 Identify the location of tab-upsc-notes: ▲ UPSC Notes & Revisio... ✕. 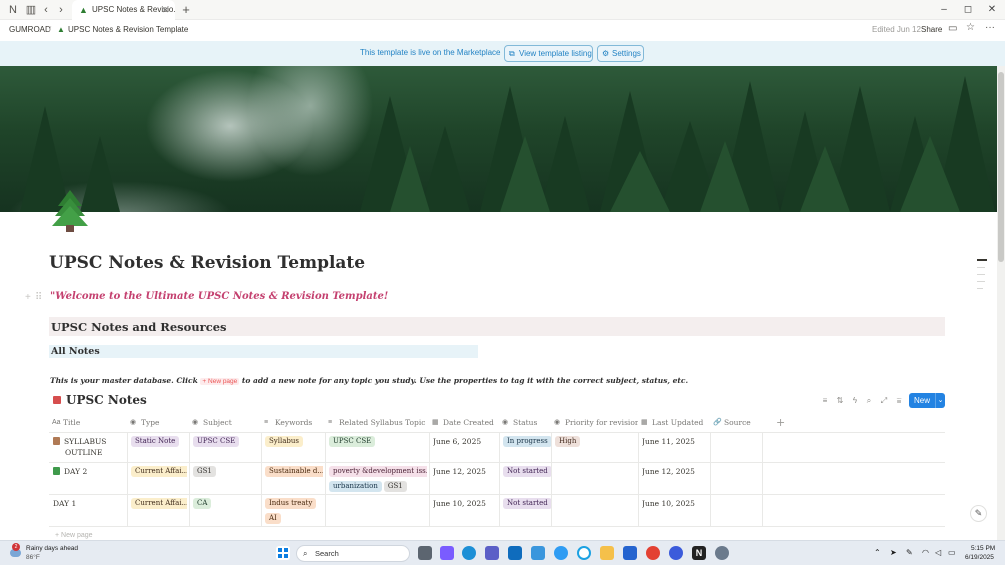
(123, 10).